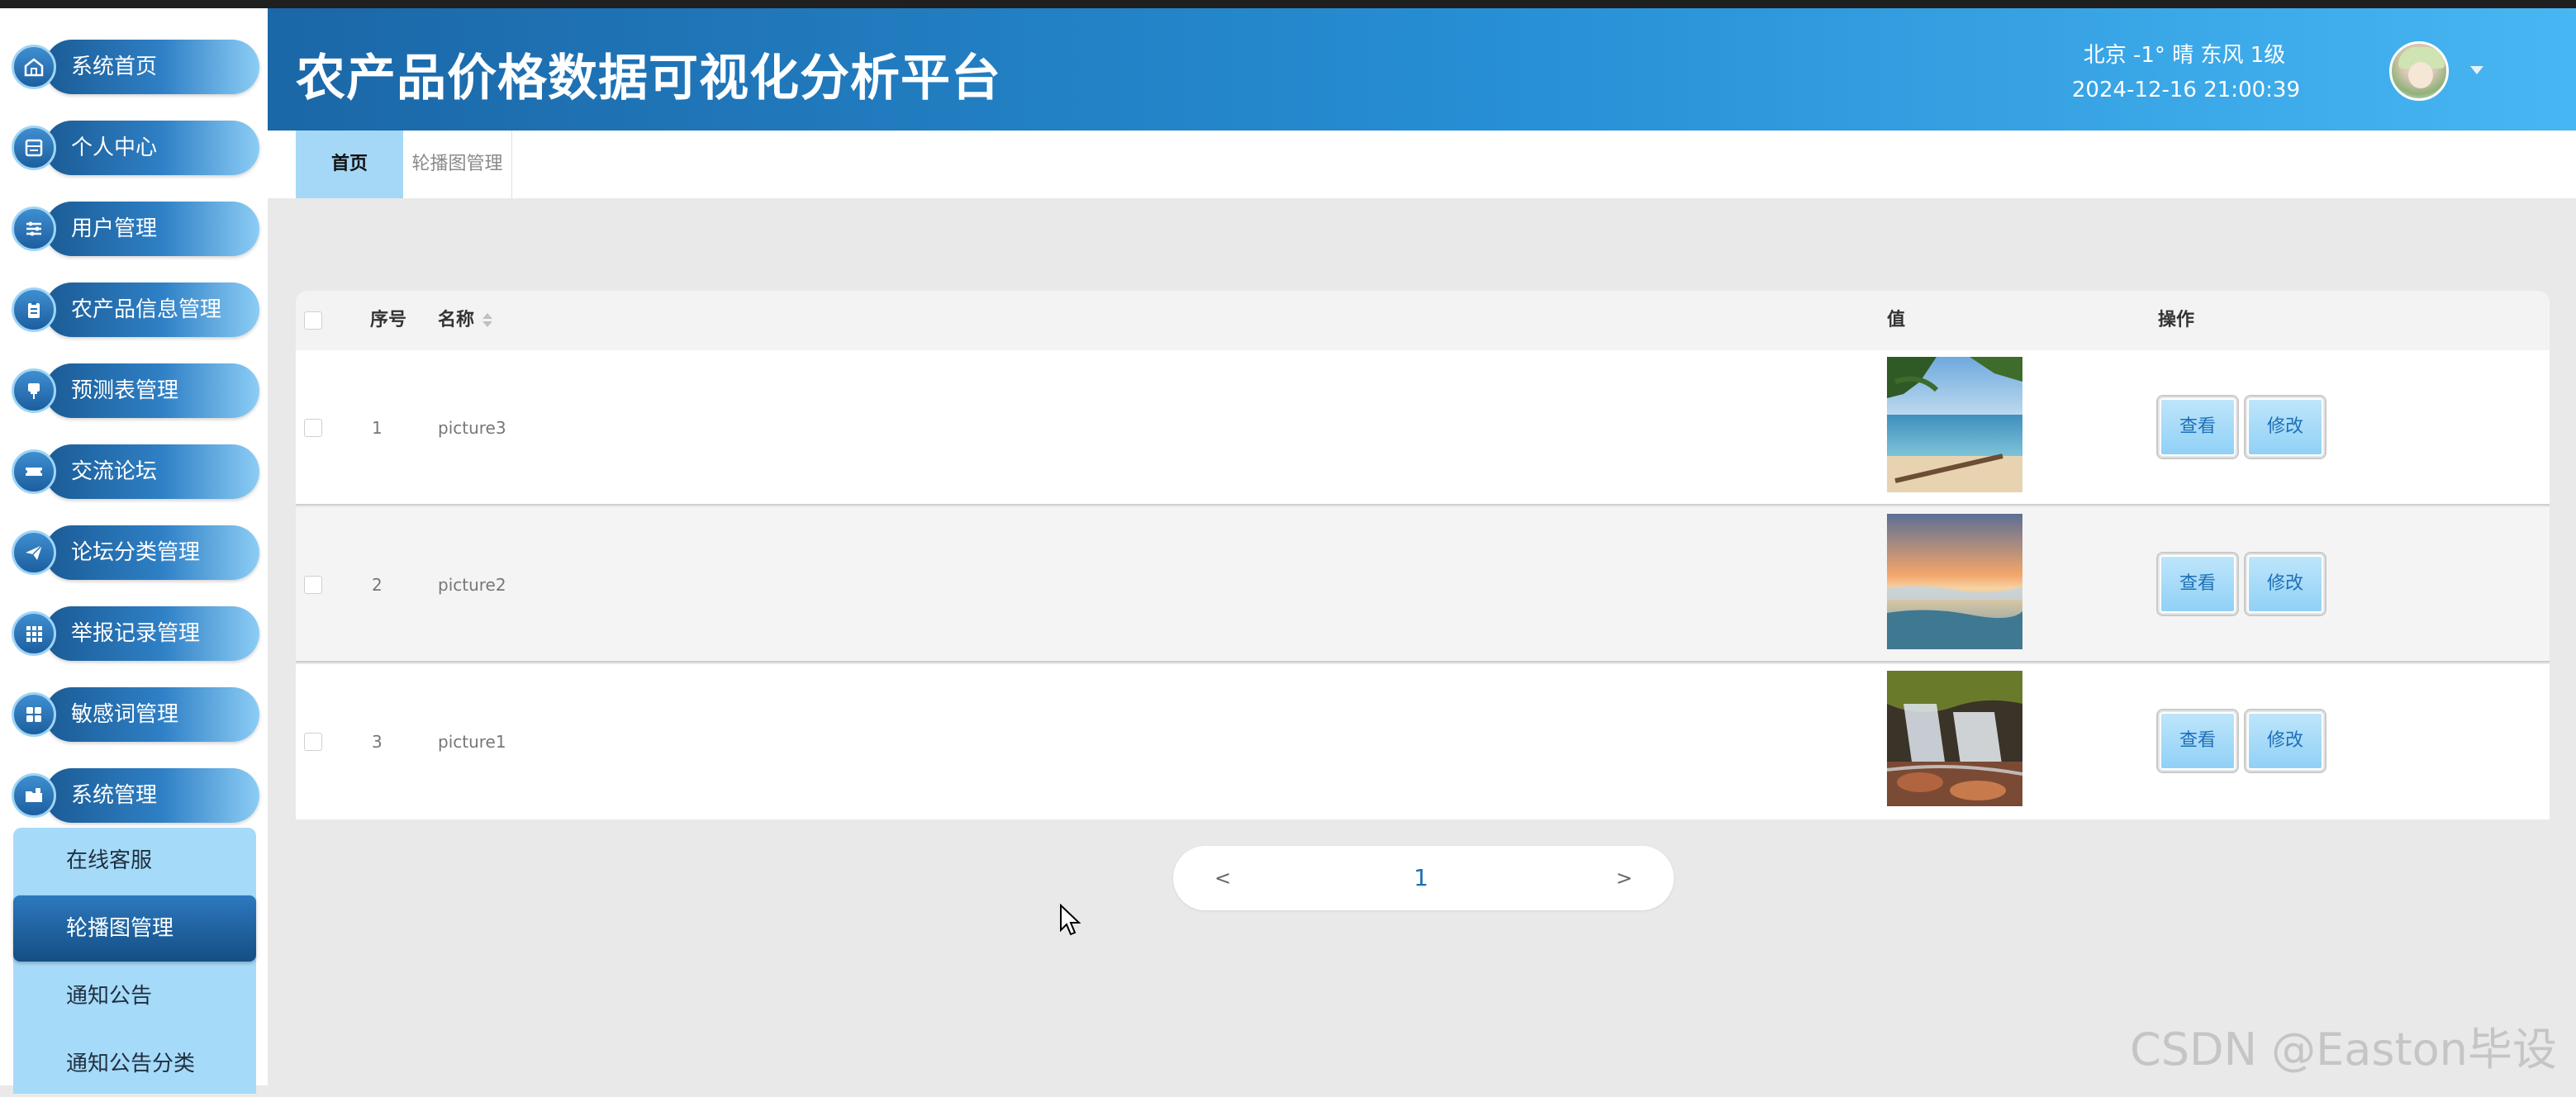 This screenshot has height=1097, width=2576. I want to click on next-page-button: >, so click(1624, 878).